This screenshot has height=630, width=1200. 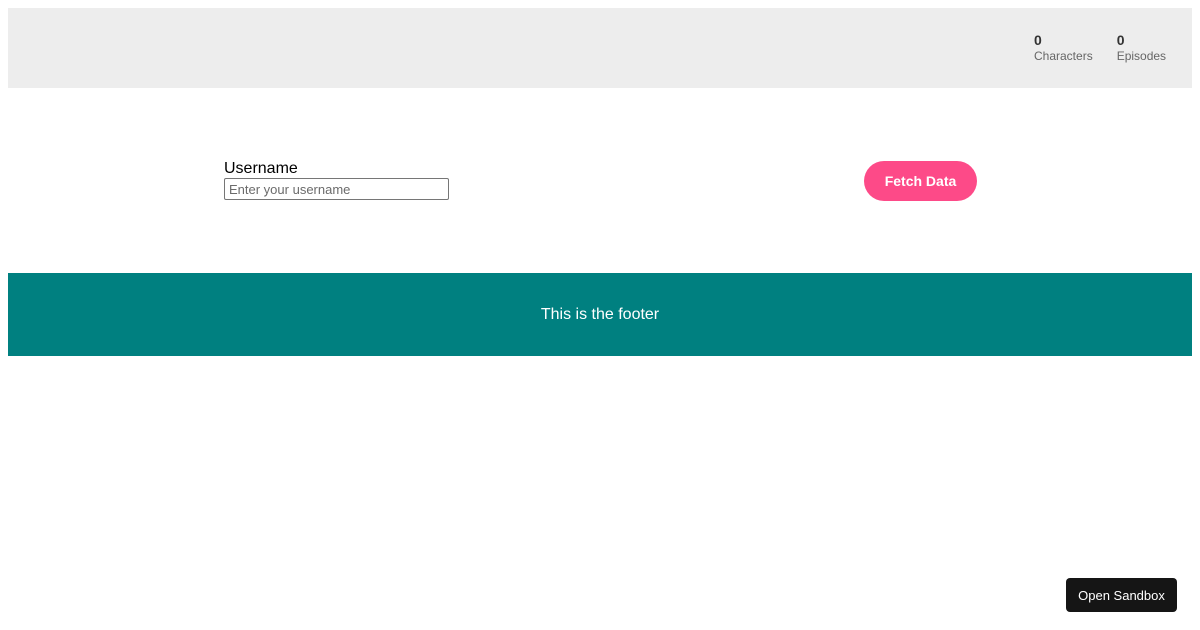 I want to click on stat-characters: 0 Characters, so click(x=1063, y=48).